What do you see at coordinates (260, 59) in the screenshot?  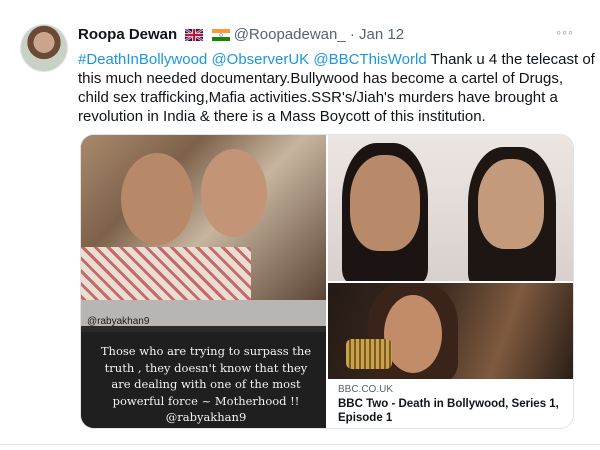 I see `mention-link-observeruk: @ObserverUK` at bounding box center [260, 59].